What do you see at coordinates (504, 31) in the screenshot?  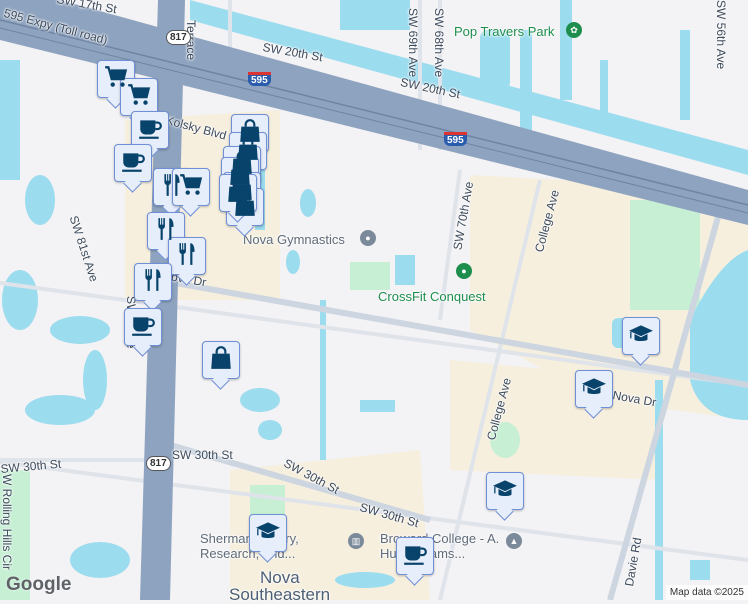 I see `place-pop-travers-park: Pop Travers Park` at bounding box center [504, 31].